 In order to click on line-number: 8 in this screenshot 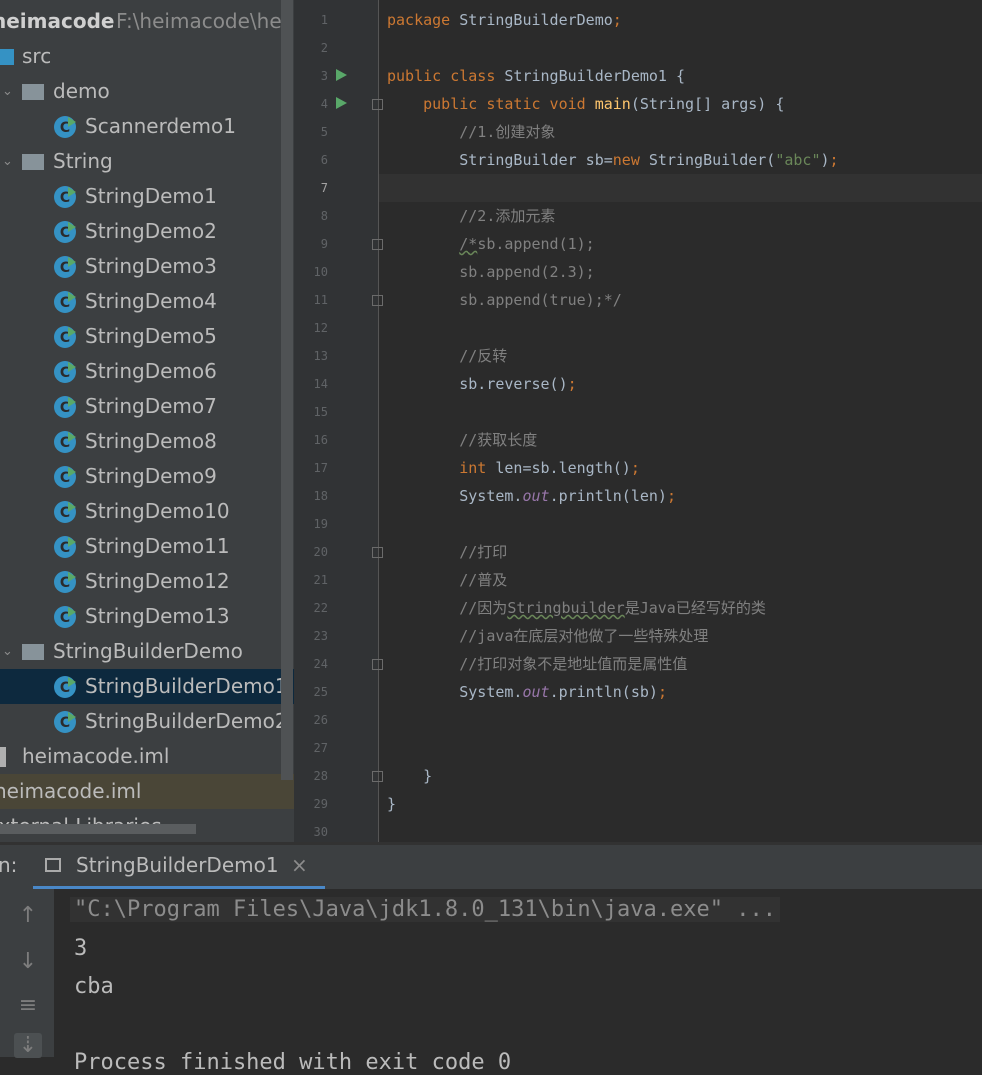, I will do `click(324, 216)`.